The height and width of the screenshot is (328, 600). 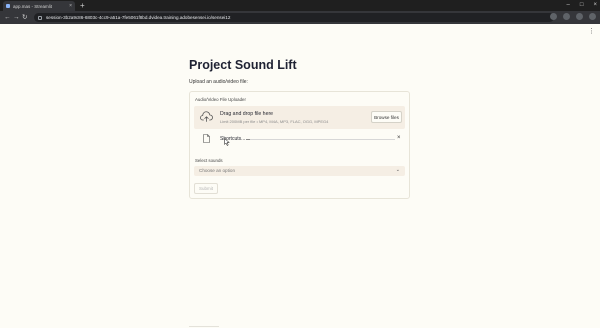 I want to click on page-title: Project Sound Lift, so click(x=243, y=65).